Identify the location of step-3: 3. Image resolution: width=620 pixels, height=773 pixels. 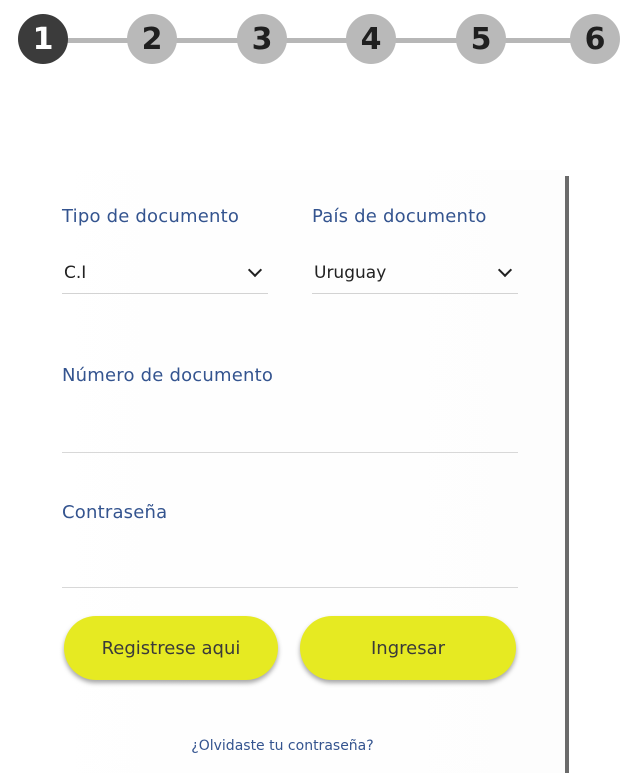
(262, 39).